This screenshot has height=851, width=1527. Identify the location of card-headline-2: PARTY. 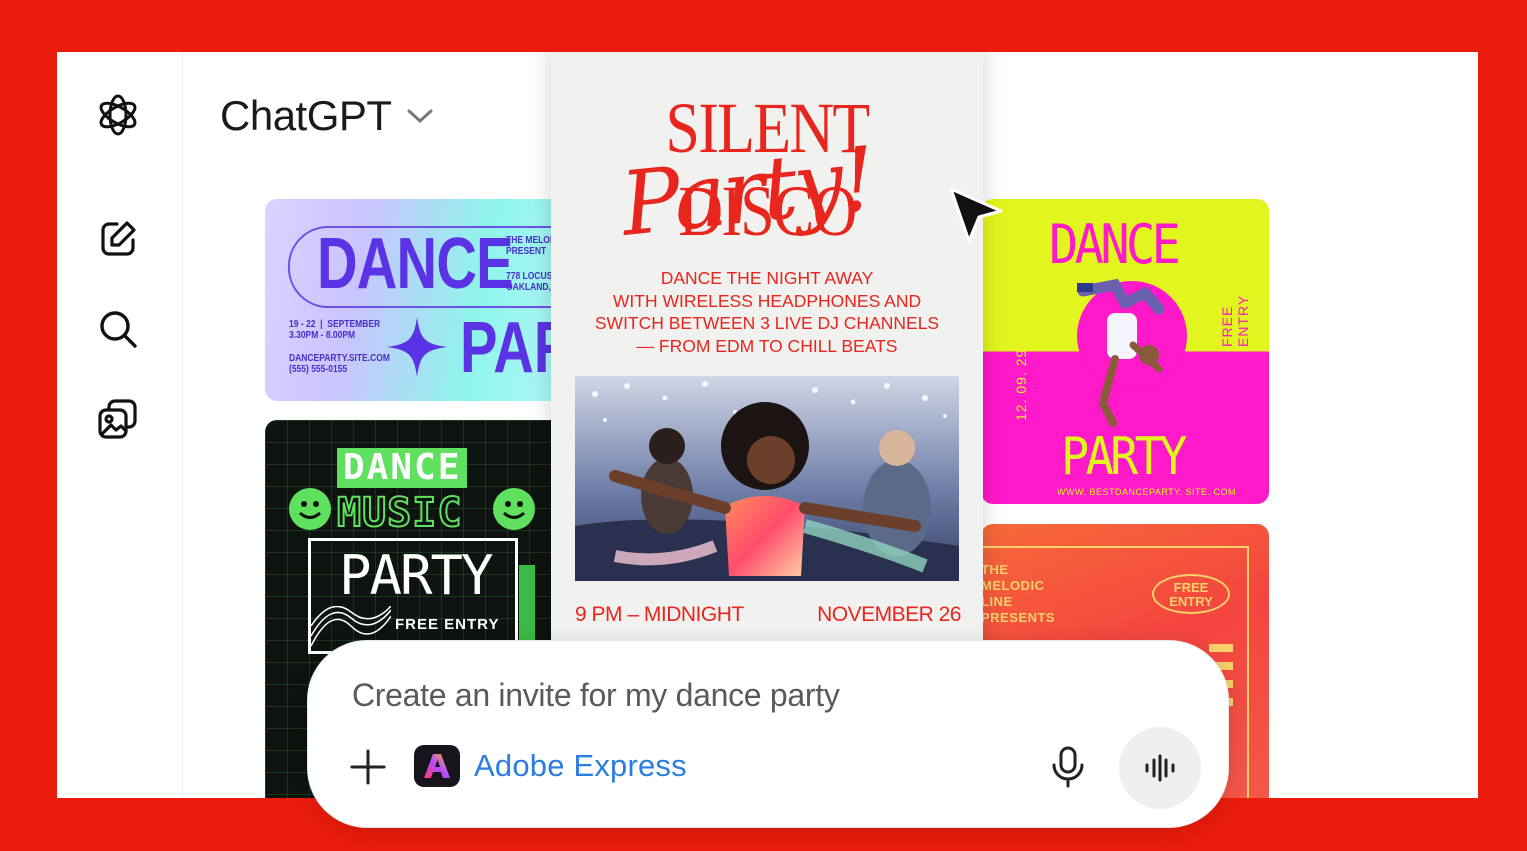
(1124, 457).